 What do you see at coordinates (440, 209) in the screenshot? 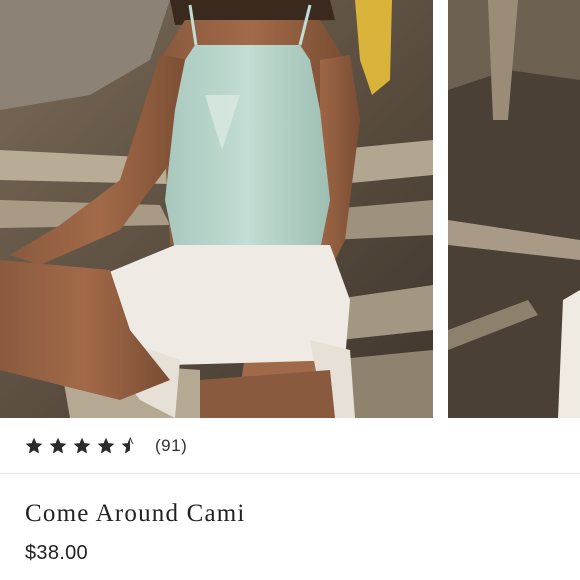
I see `gallery-gap` at bounding box center [440, 209].